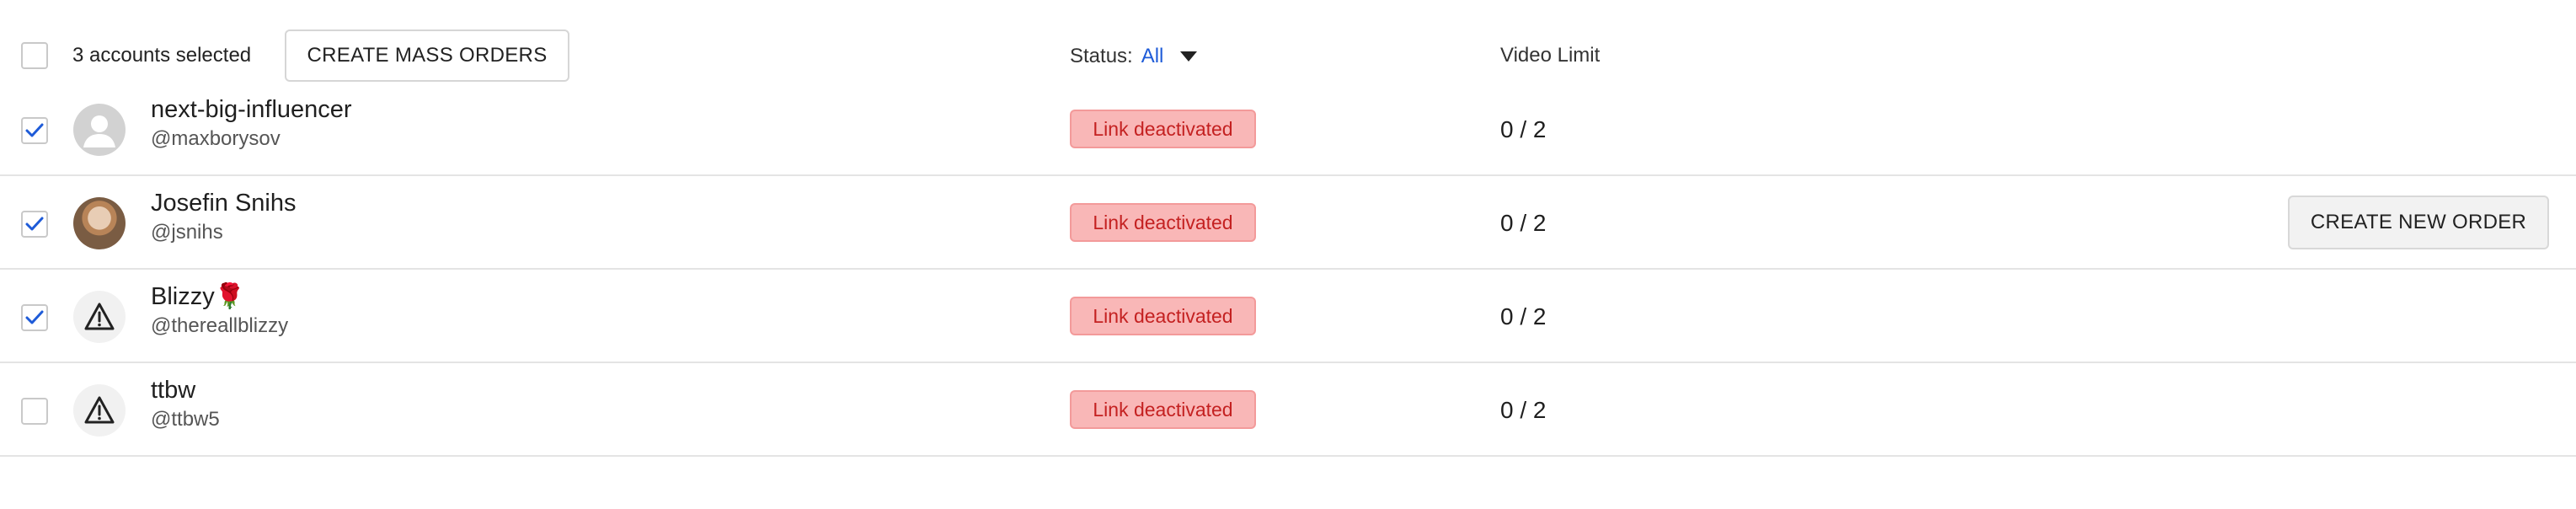 Image resolution: width=2576 pixels, height=509 pixels. I want to click on video-limit-header: Video Limit, so click(1550, 55).